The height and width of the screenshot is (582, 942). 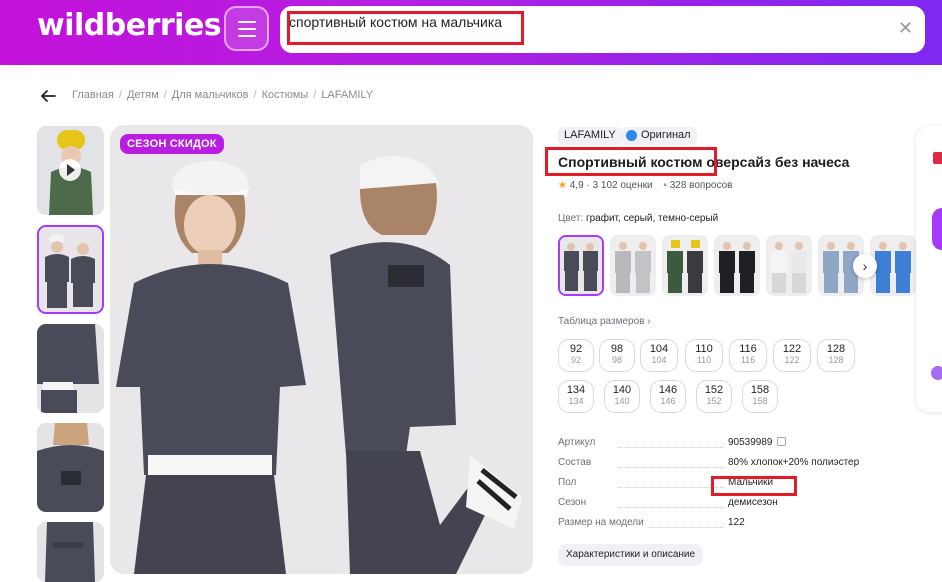 What do you see at coordinates (668, 401) in the screenshot?
I see `size-sub: 146` at bounding box center [668, 401].